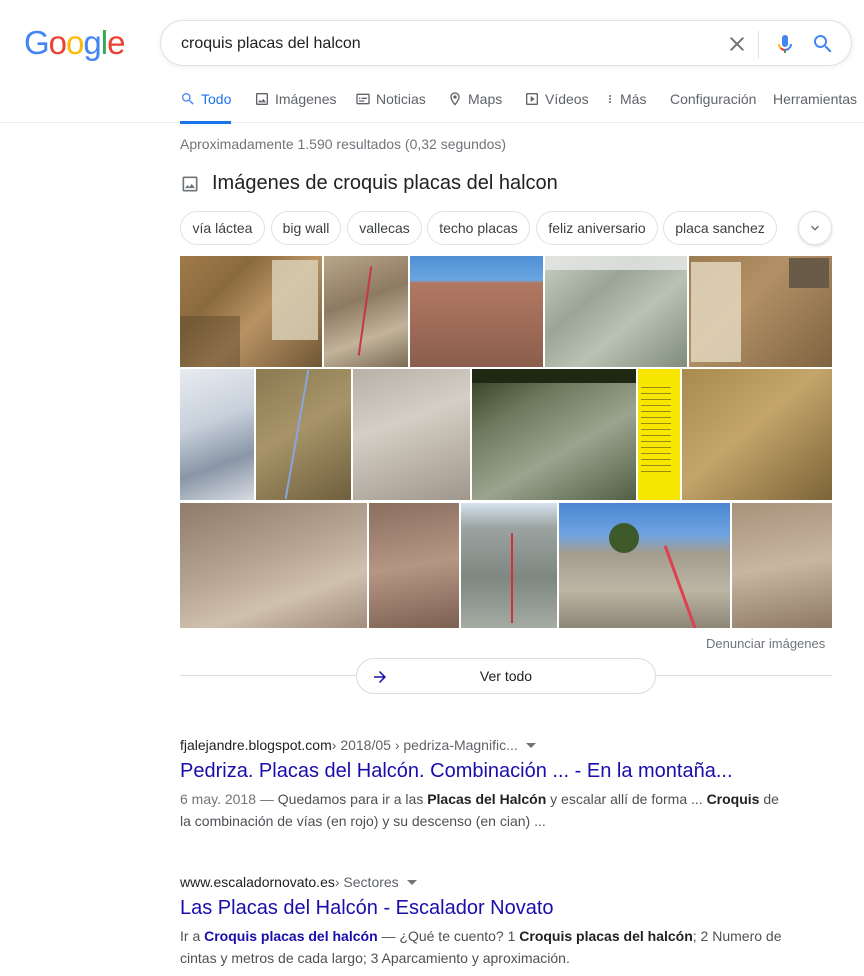 Image resolution: width=864 pixels, height=976 pixels. What do you see at coordinates (116, 42) in the screenshot?
I see `logo-letter: e` at bounding box center [116, 42].